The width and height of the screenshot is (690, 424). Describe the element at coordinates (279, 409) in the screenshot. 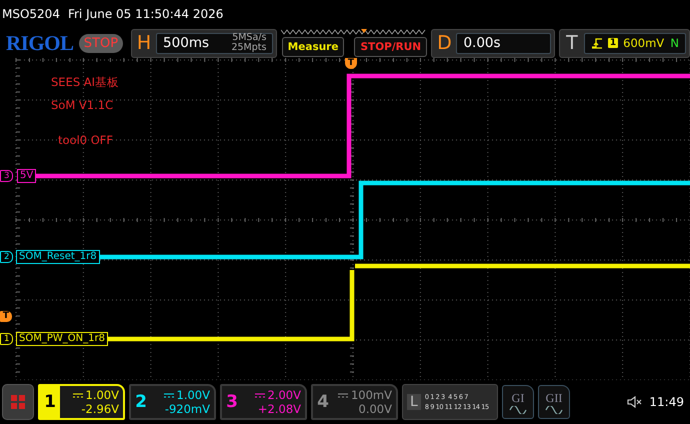

I see `vertical-offset: +2.08V` at that location.